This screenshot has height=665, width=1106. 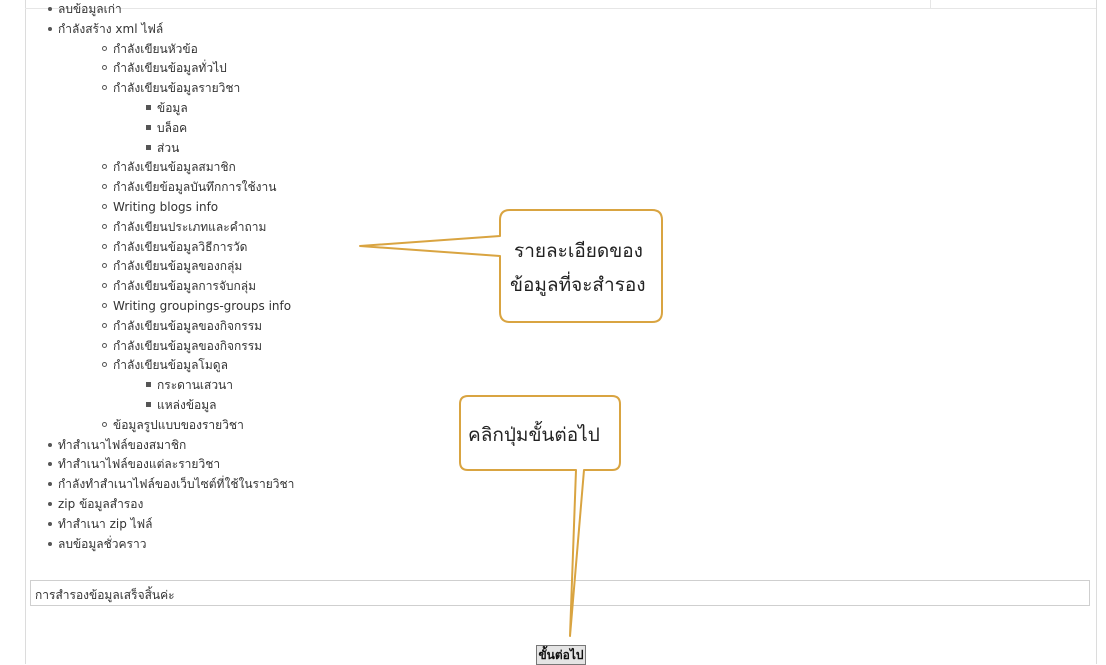 I want to click on details-callout-line1: รายละเอียดของ, so click(x=578, y=251).